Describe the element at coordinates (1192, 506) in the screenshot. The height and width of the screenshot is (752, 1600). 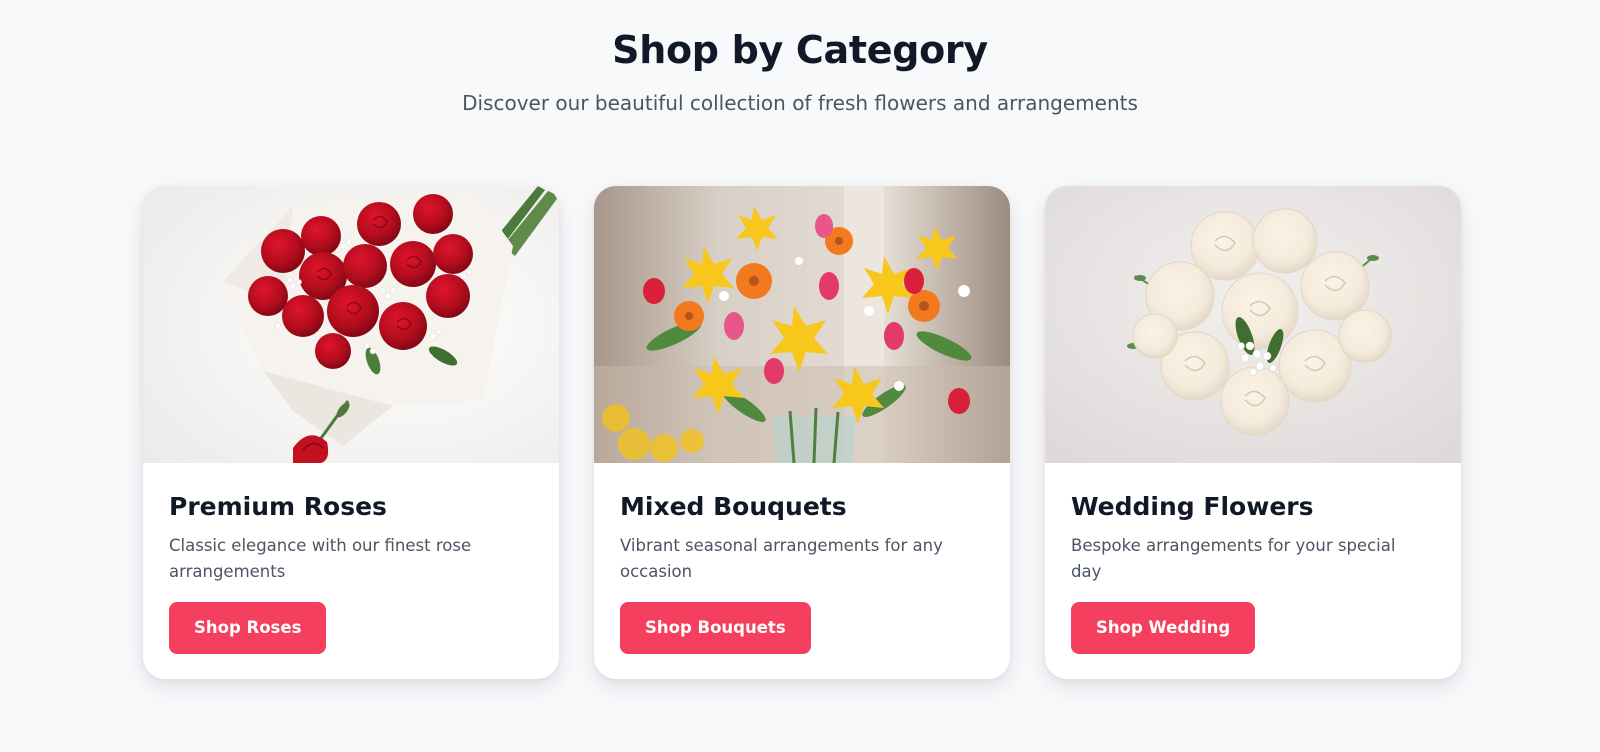
I see `card-title: Wedding Flowers` at that location.